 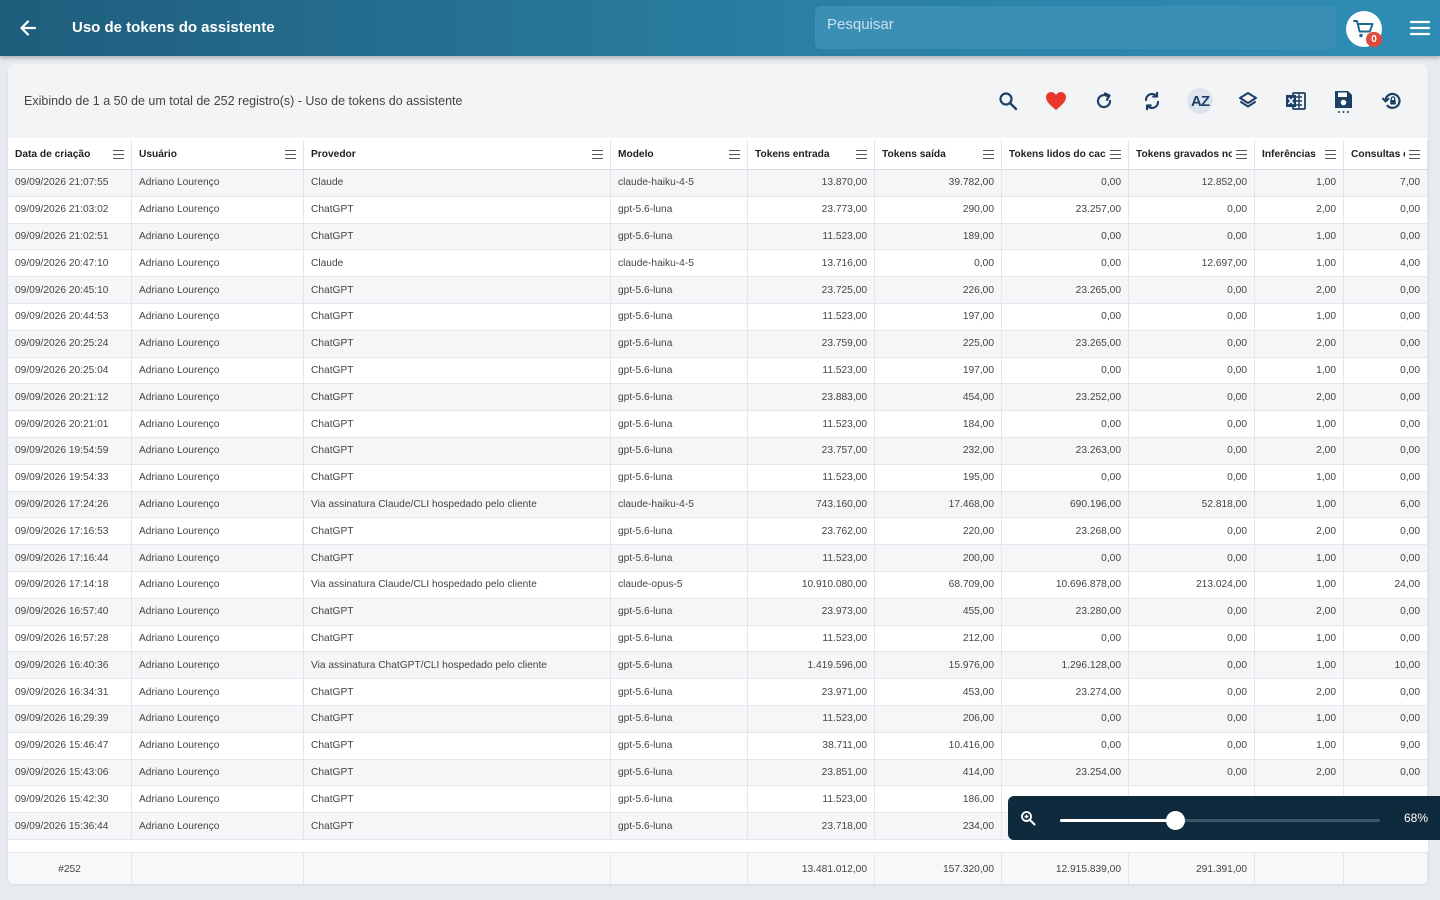 I want to click on column-header-tokens-in: Tokens entrada, so click(x=811, y=154).